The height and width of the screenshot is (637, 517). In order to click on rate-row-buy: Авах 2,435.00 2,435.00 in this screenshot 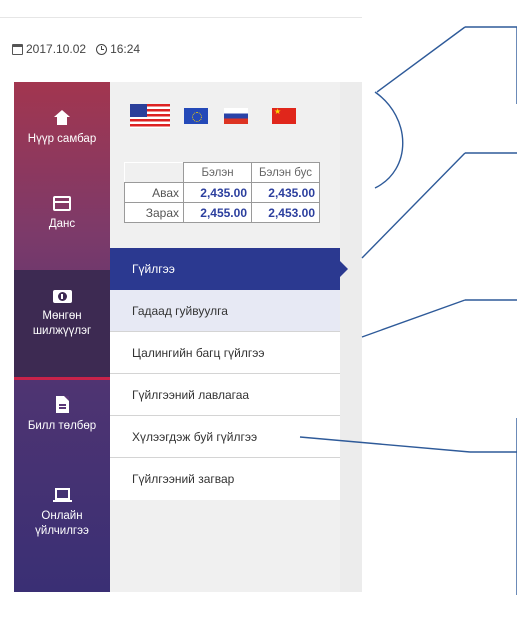, I will do `click(222, 192)`.